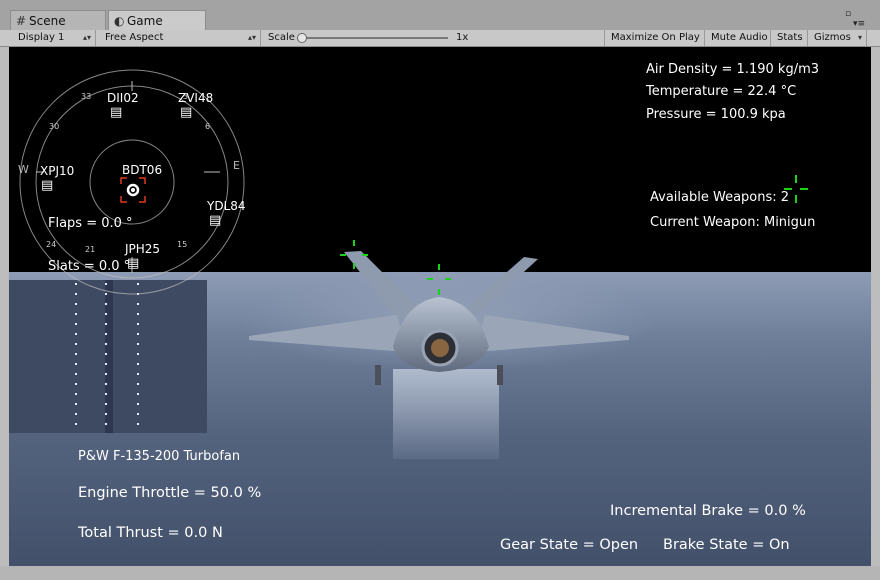 The width and height of the screenshot is (880, 580). I want to click on display-dropdown: Display 1 ▴▾, so click(54, 38).